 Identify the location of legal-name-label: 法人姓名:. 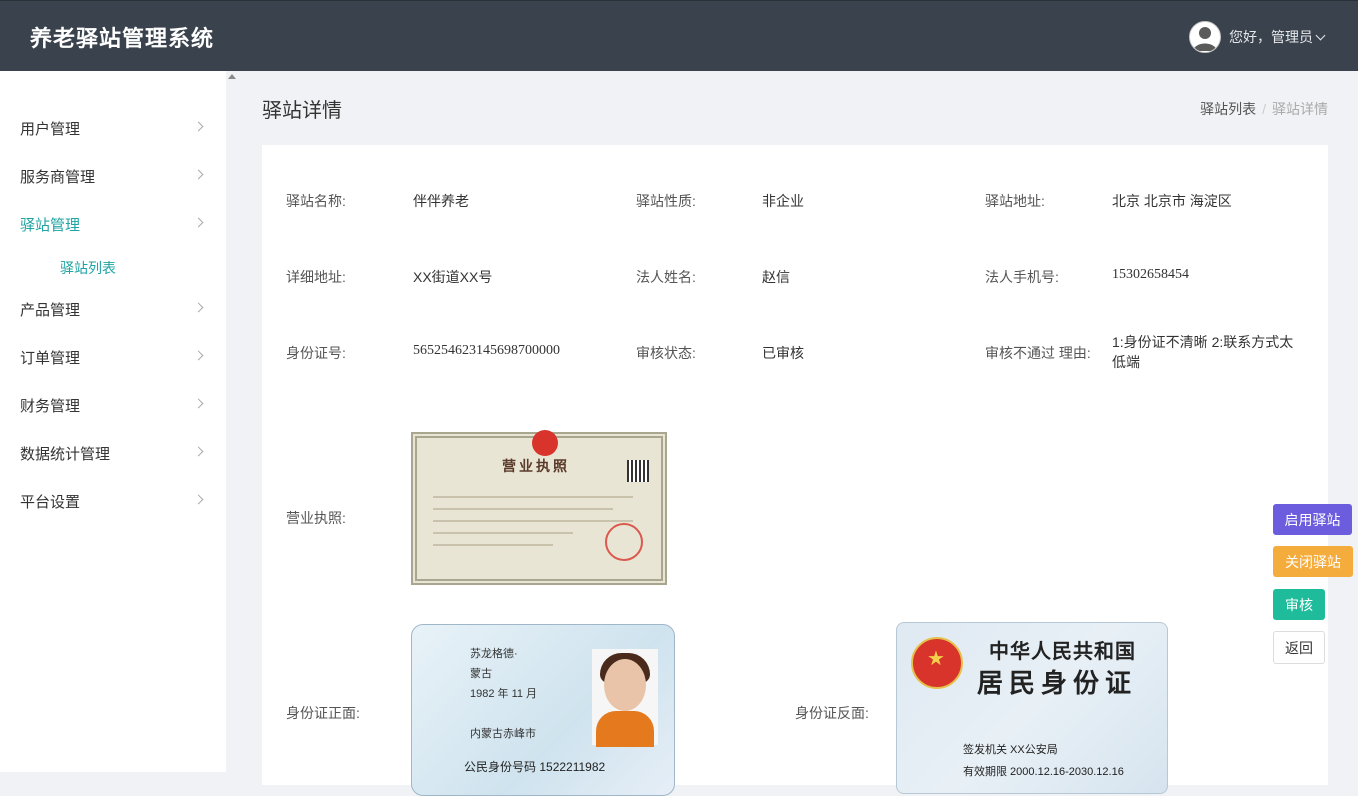
(666, 277).